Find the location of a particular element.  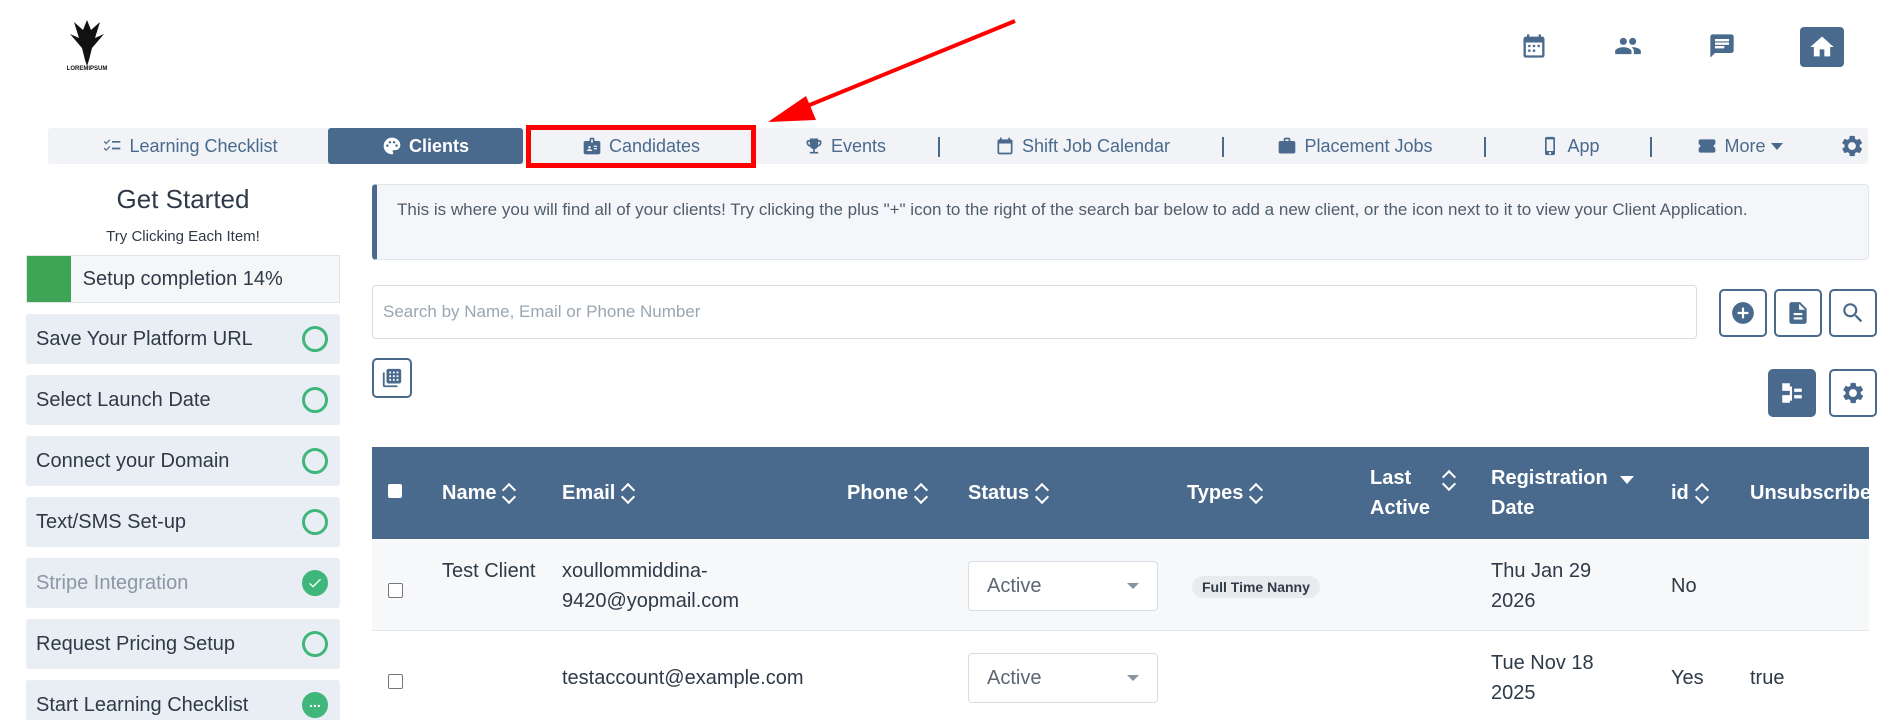

home-icon is located at coordinates (1822, 47).